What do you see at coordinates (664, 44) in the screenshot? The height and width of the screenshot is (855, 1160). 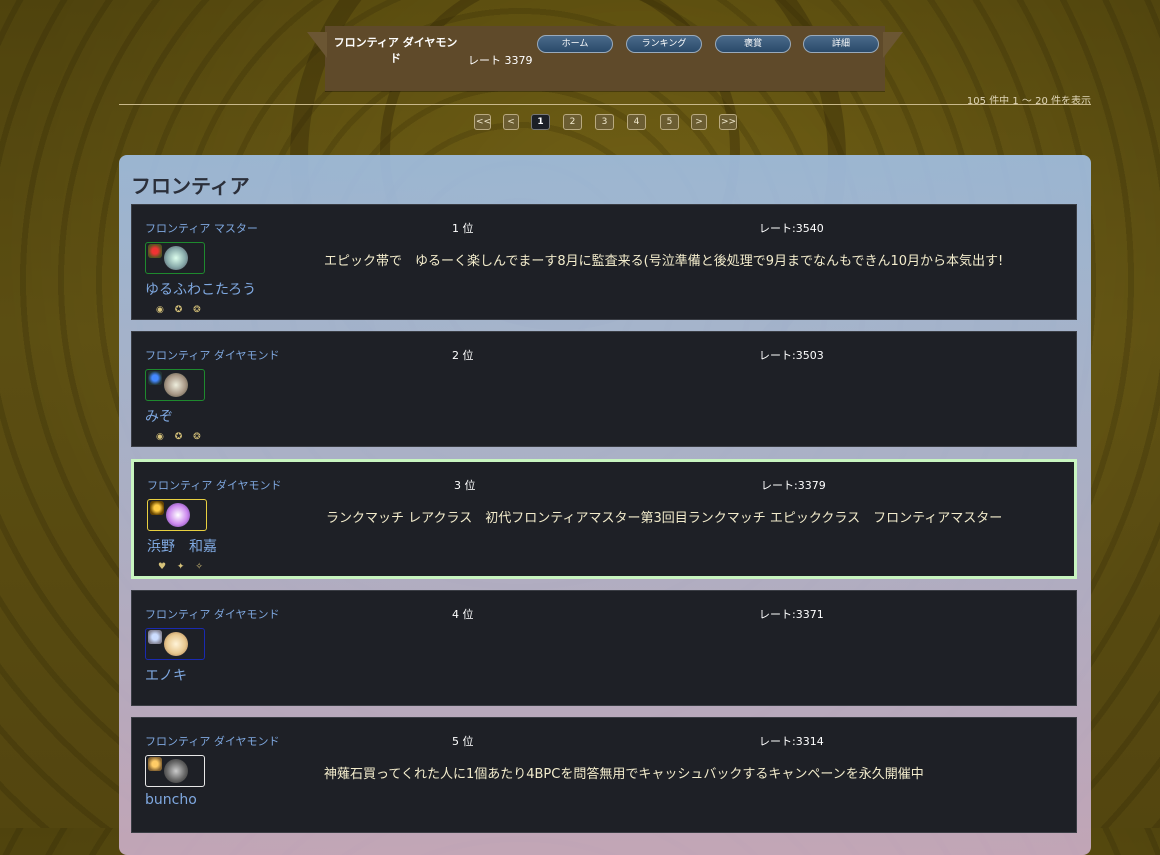 I see `nav-ranking-button: ランキング` at bounding box center [664, 44].